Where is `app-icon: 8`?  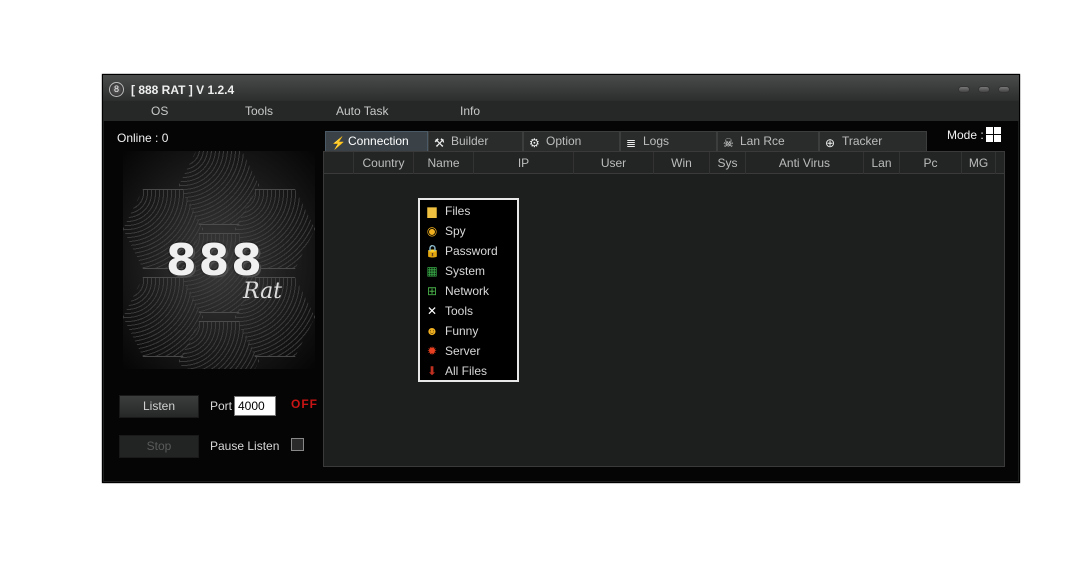
app-icon: 8 is located at coordinates (116, 89).